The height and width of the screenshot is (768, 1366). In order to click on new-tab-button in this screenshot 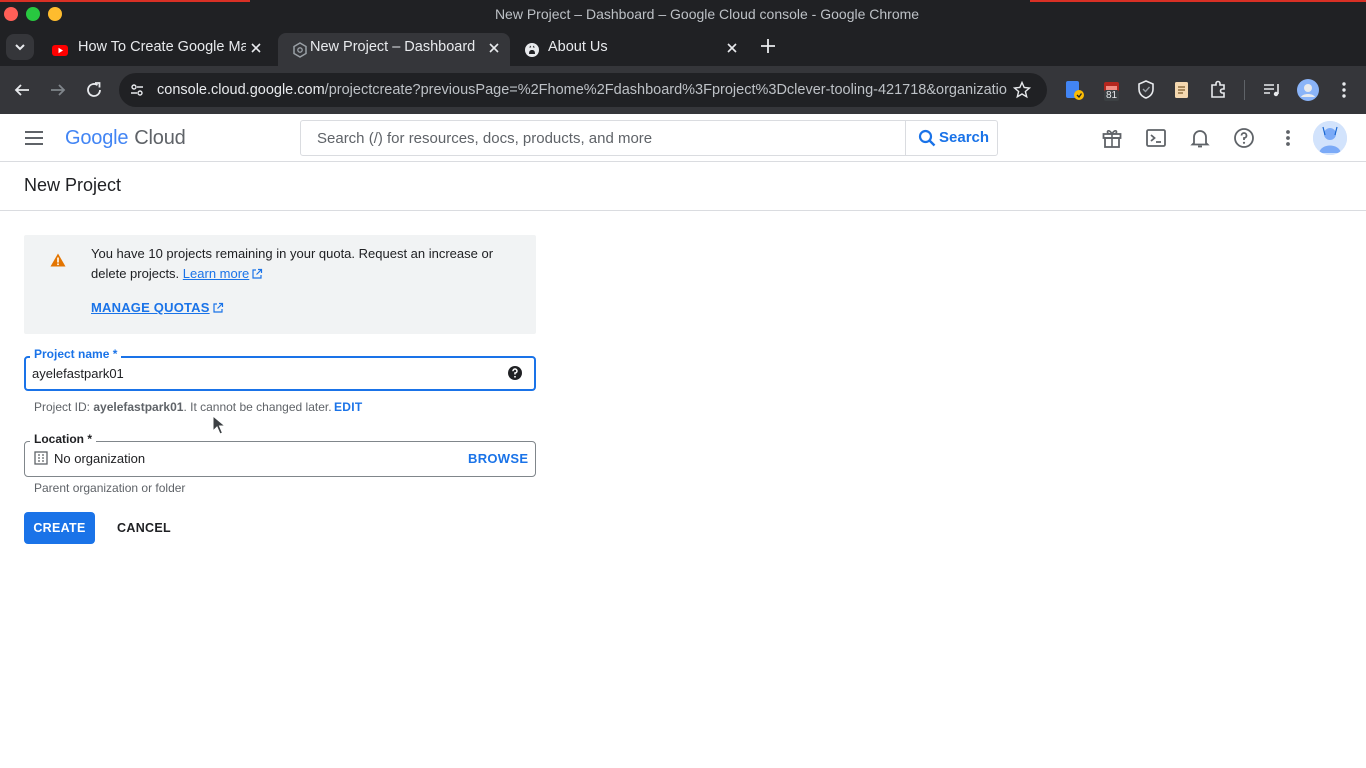, I will do `click(768, 46)`.